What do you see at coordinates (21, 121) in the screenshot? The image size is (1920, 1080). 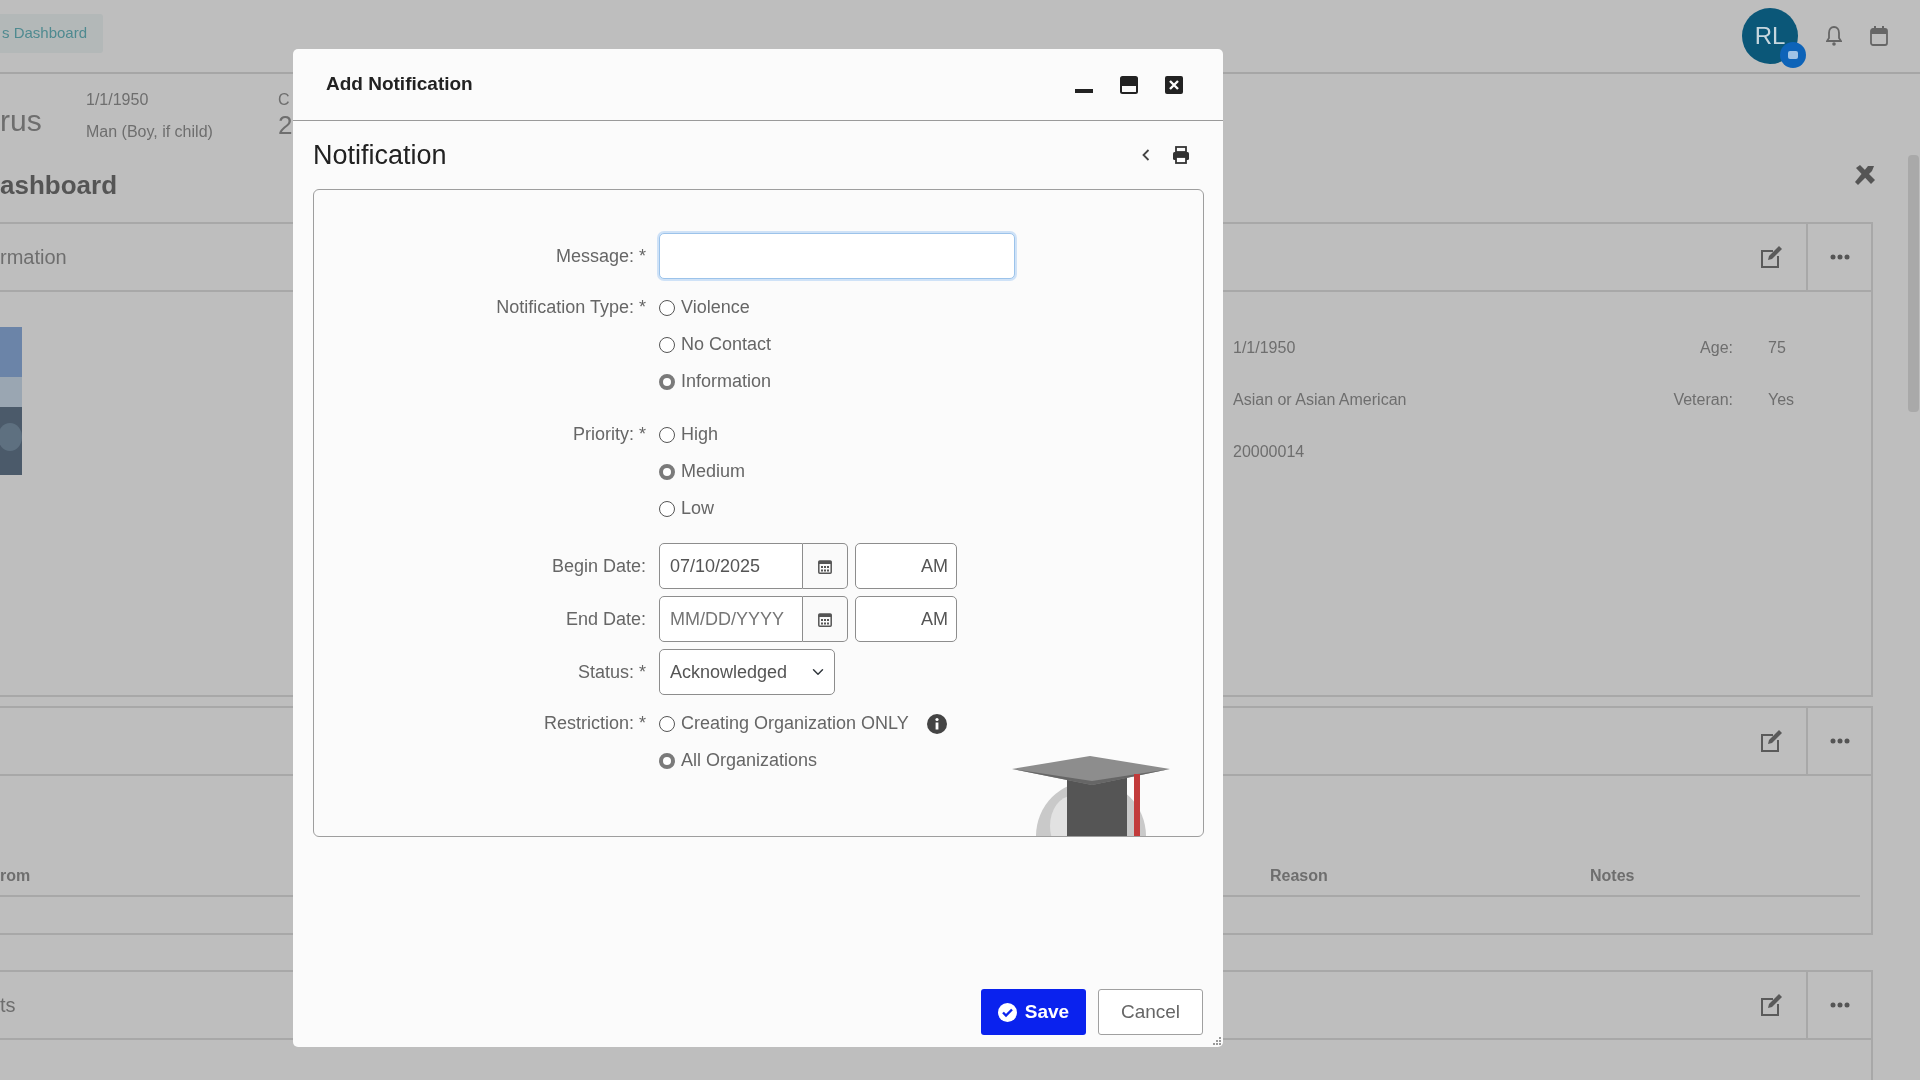 I see `person-name: rus` at bounding box center [21, 121].